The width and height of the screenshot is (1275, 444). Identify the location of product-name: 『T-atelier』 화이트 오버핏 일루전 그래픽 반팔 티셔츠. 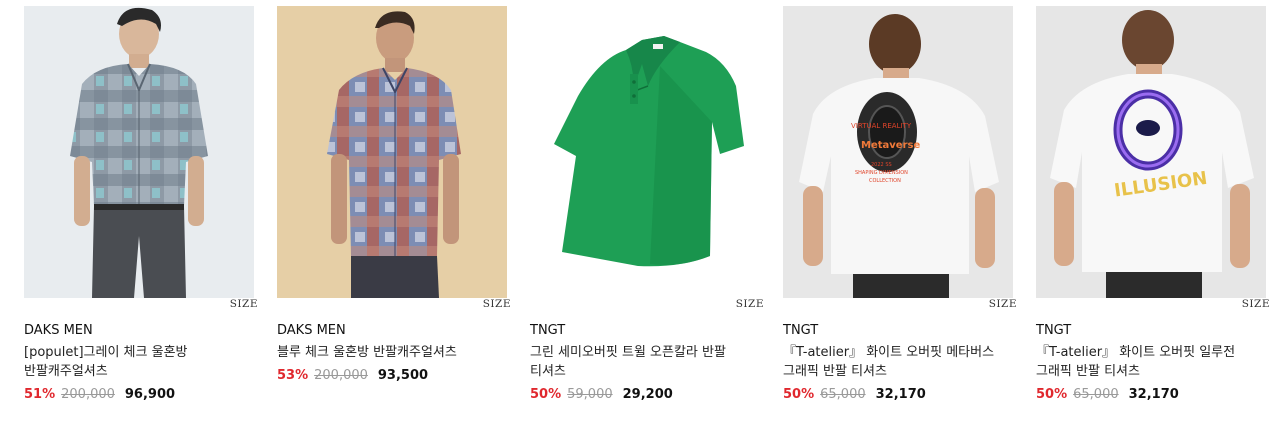
(1151, 362).